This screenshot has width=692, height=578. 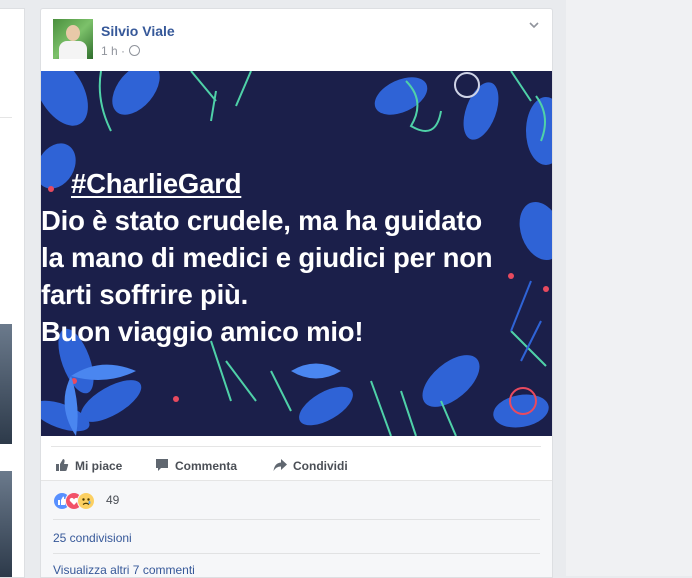 What do you see at coordinates (261, 220) in the screenshot?
I see `caption-line: Dio è stato crudele, ma ha guidato` at bounding box center [261, 220].